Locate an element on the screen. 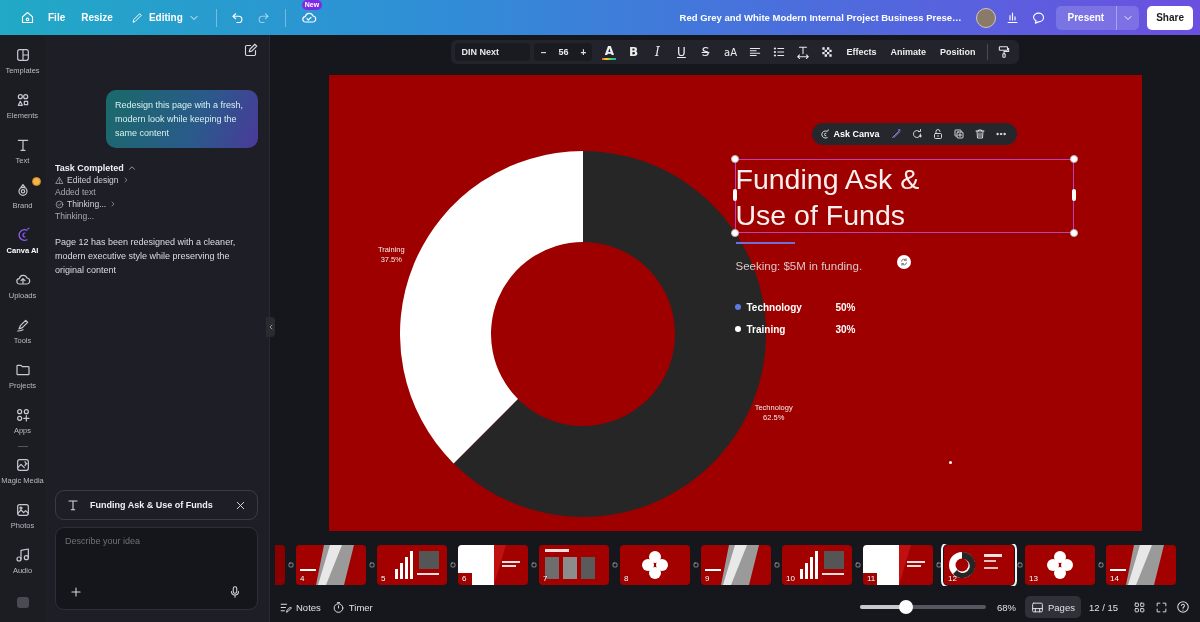 This screenshot has height=622, width=1200. page-thumbnail: 9 is located at coordinates (736, 565).